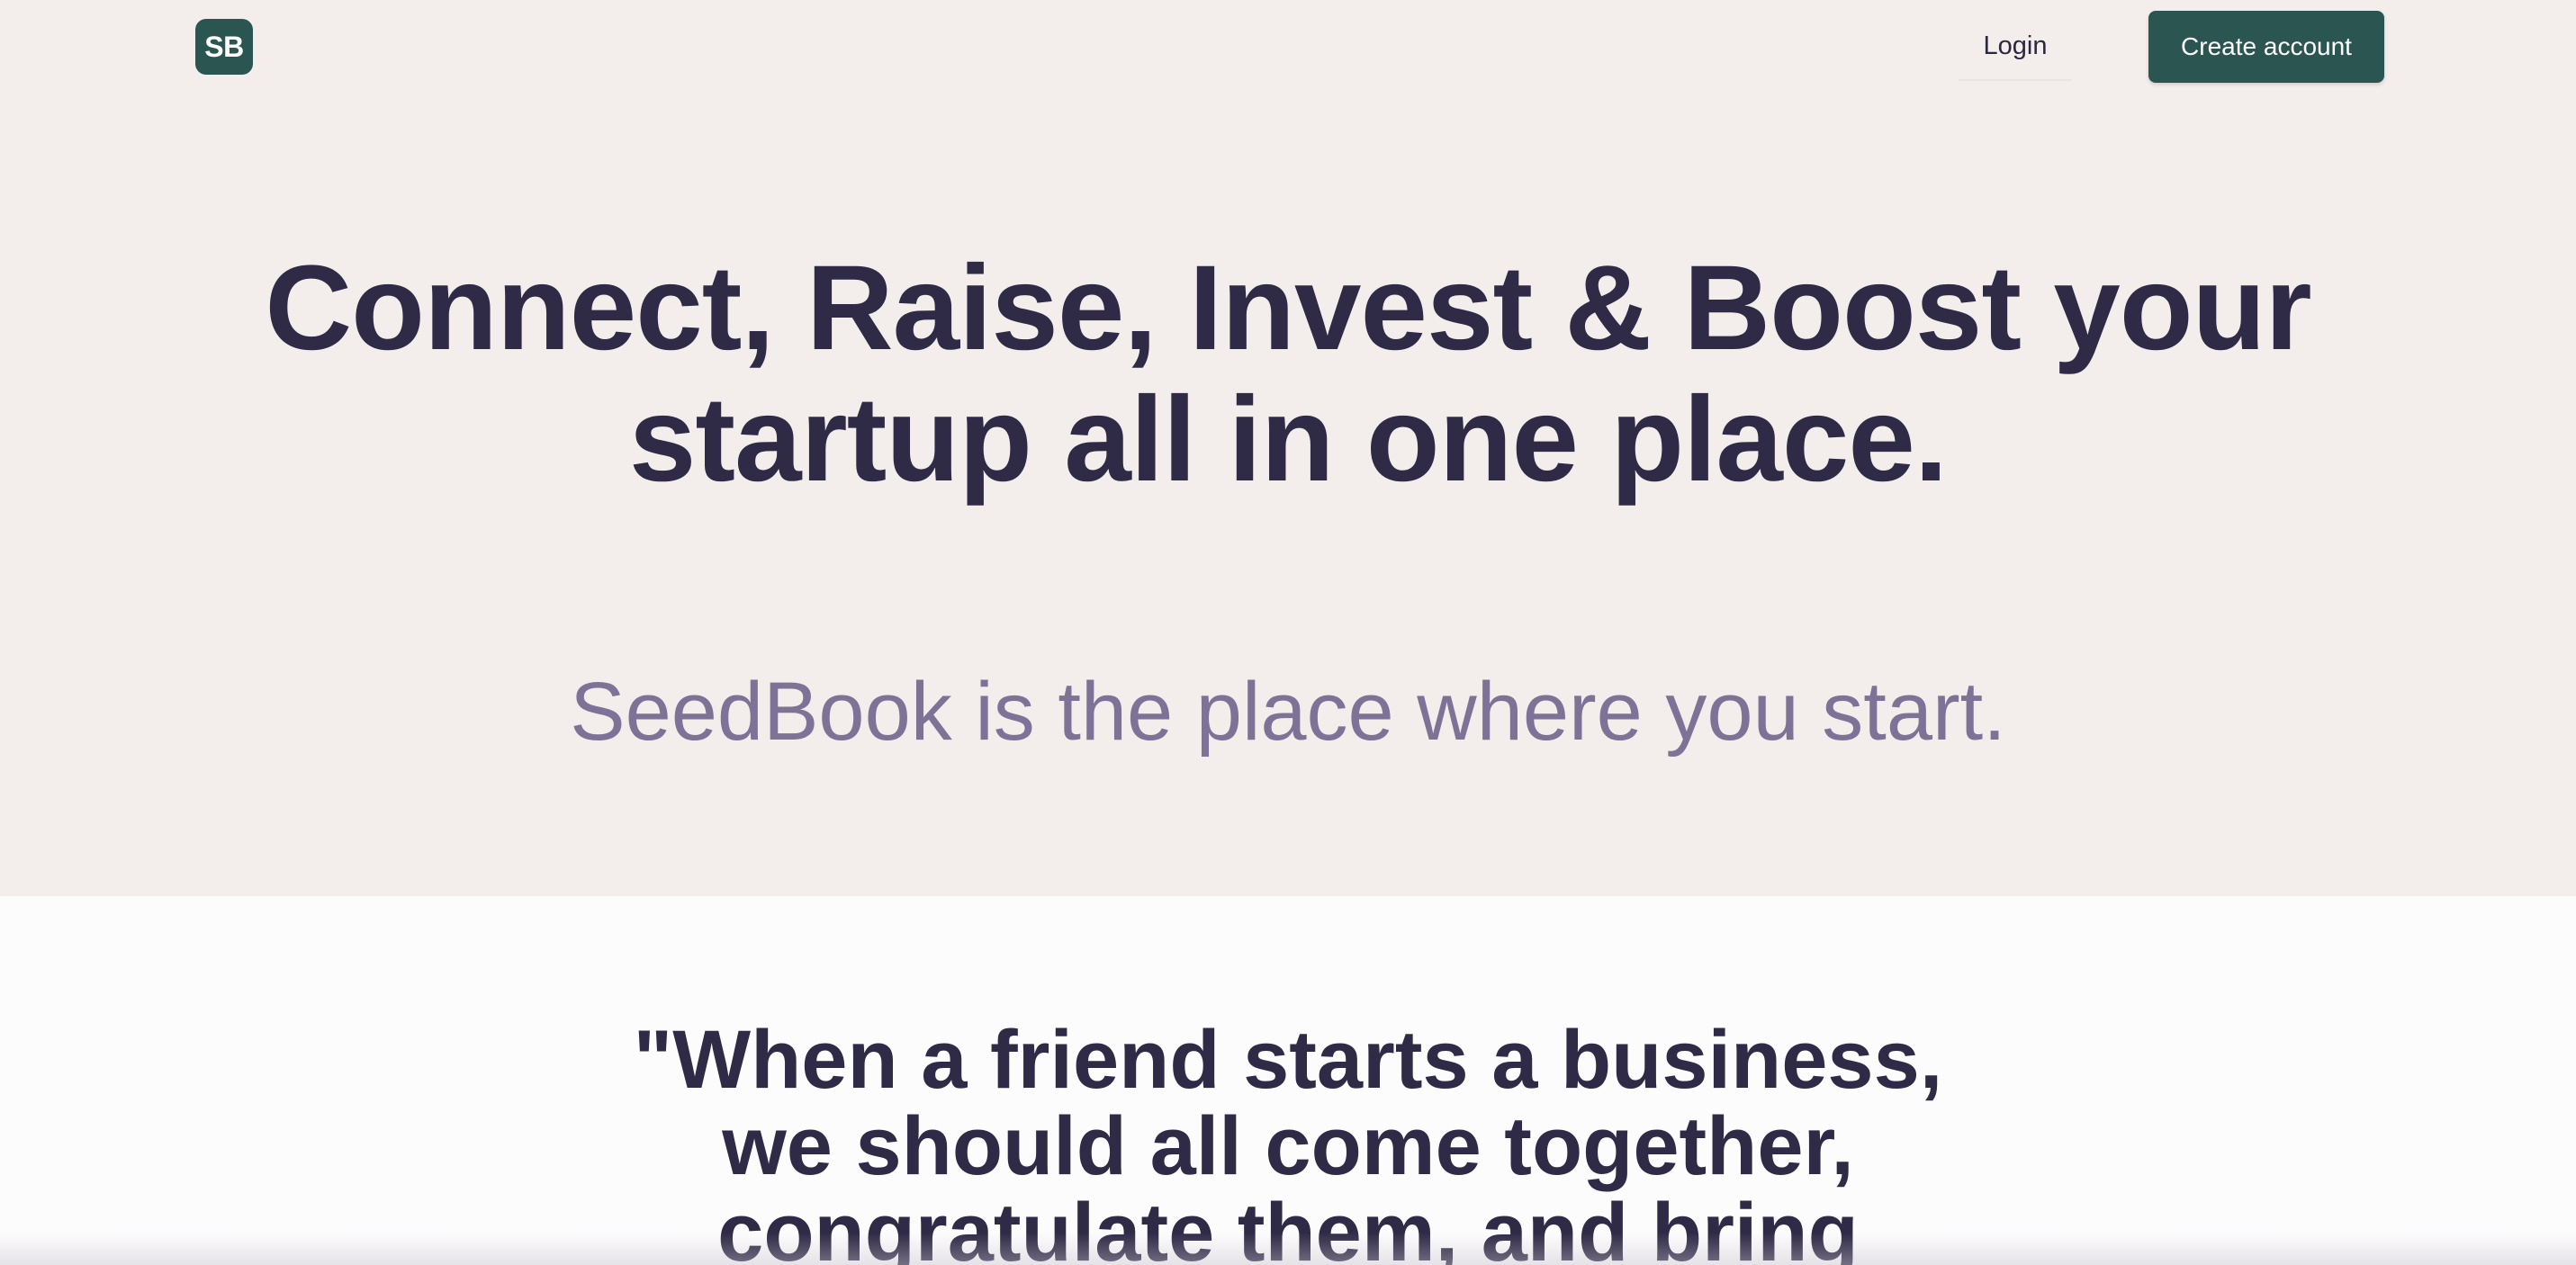 The width and height of the screenshot is (2576, 1265). What do you see at coordinates (1288, 1146) in the screenshot?
I see `quote-line-2: we should all come together,` at bounding box center [1288, 1146].